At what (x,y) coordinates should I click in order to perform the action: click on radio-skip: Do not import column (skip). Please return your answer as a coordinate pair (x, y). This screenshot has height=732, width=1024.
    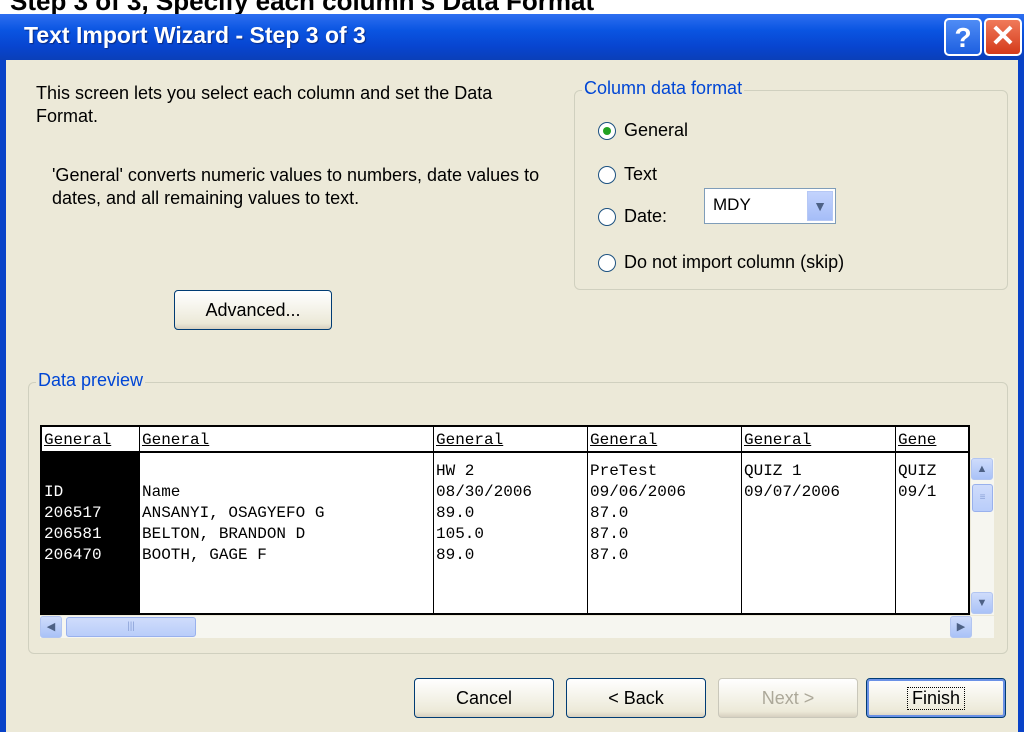
    Looking at the image, I should click on (721, 262).